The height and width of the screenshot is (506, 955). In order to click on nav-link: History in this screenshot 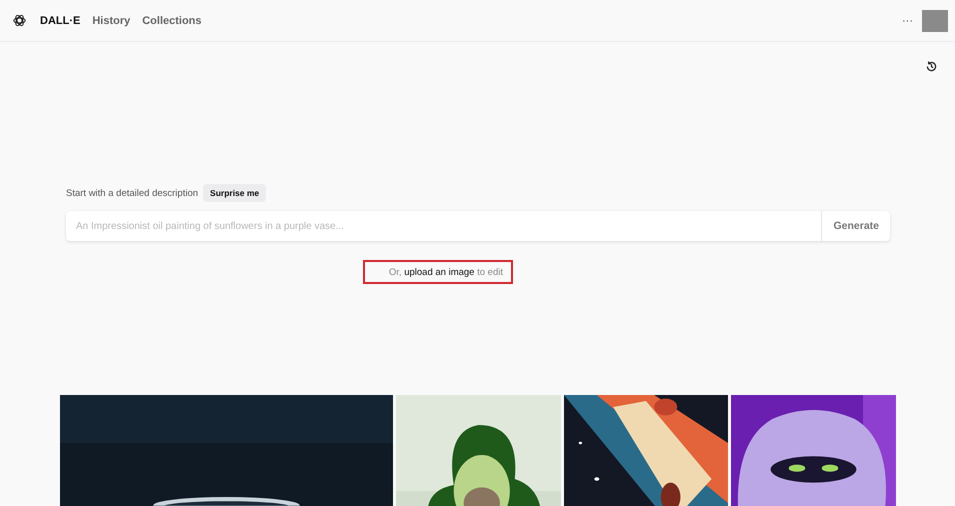, I will do `click(111, 20)`.